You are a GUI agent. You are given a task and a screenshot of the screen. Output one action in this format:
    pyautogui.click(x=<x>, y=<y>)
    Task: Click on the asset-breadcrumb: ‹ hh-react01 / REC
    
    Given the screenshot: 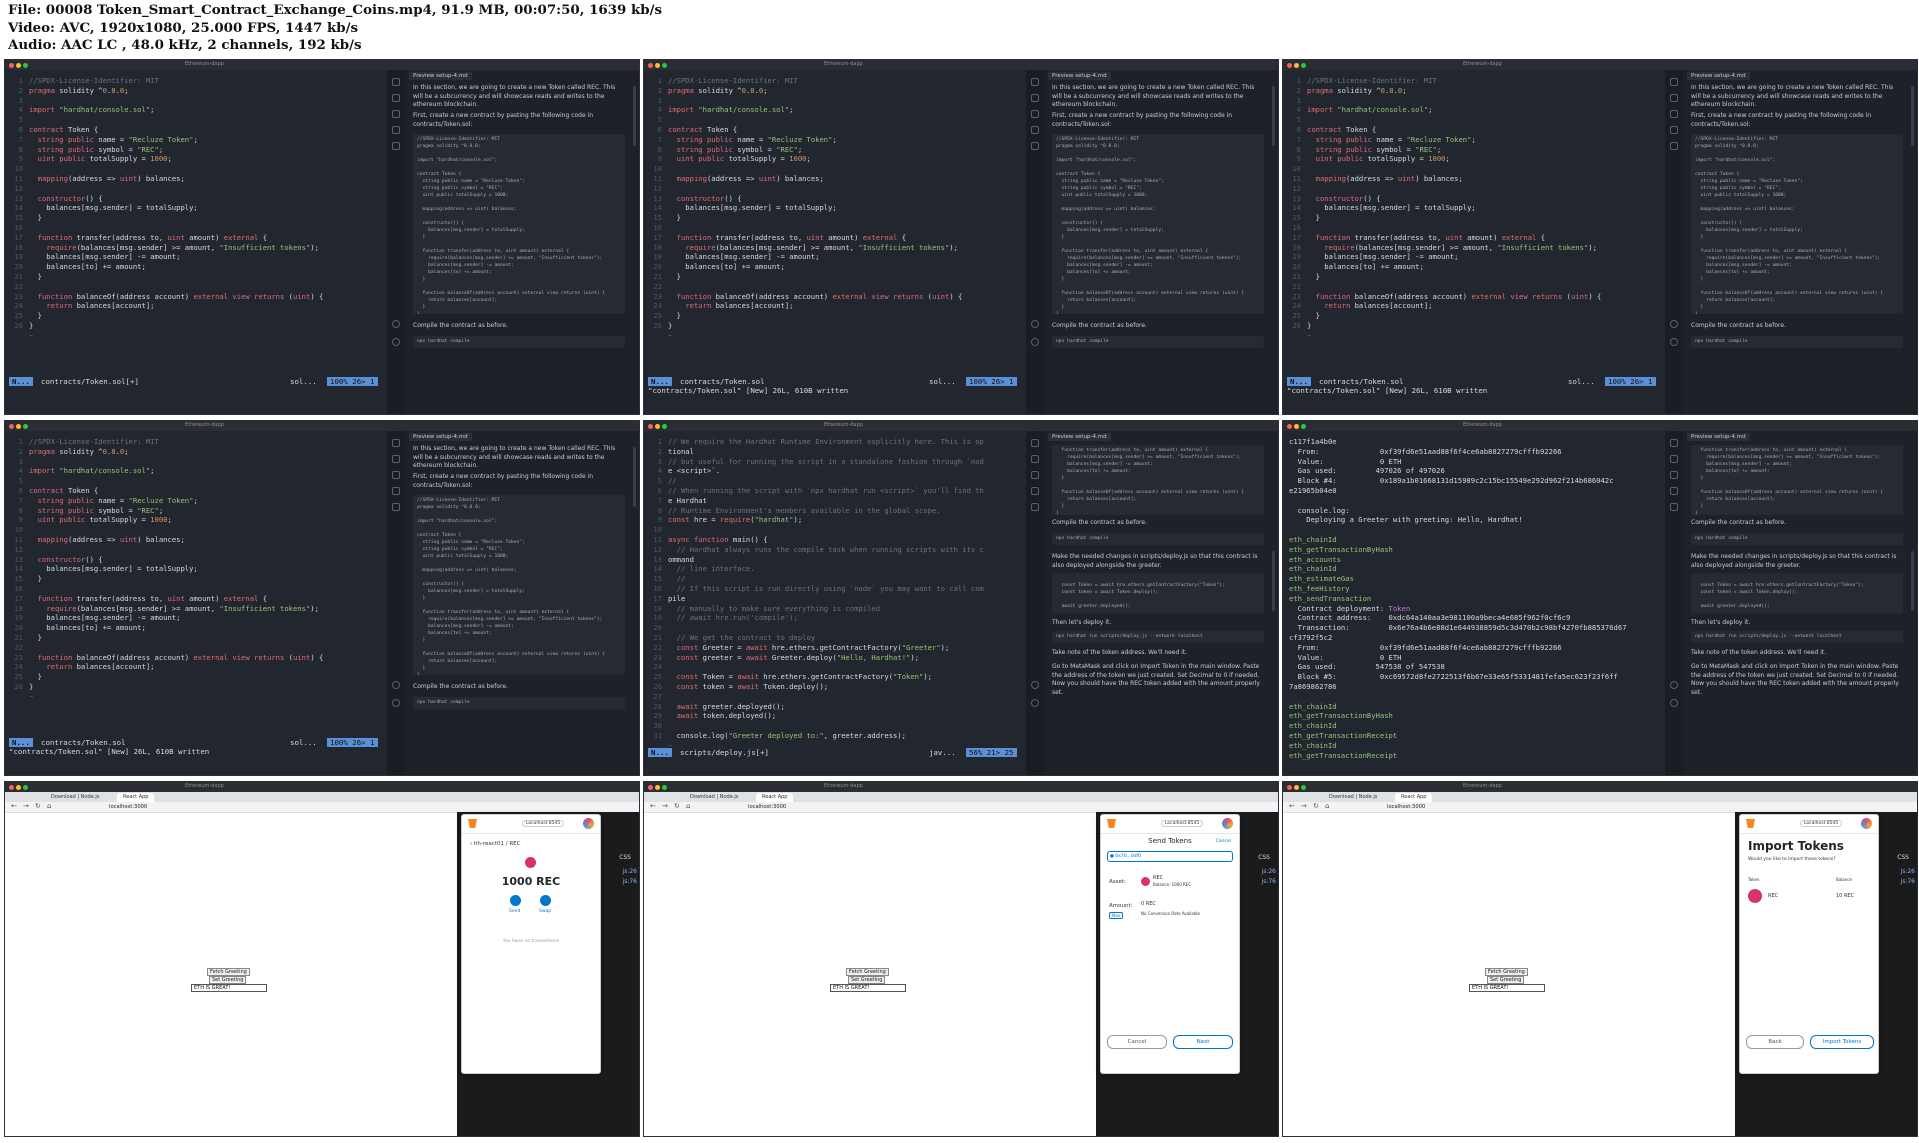 What is the action you would take?
    pyautogui.click(x=495, y=844)
    